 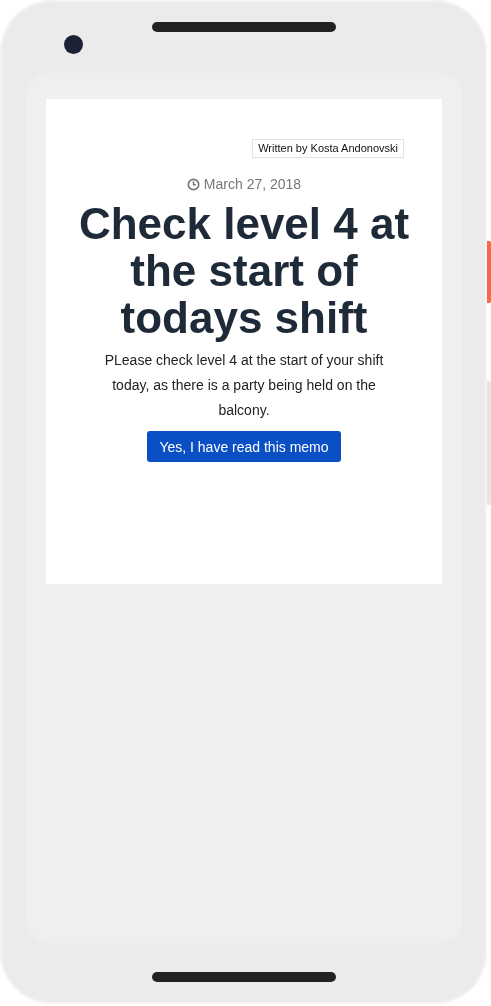 What do you see at coordinates (244, 385) in the screenshot?
I see `memo-text: PLease check level 4 at the start of your shift today, as there is a party being held on the balcony.` at bounding box center [244, 385].